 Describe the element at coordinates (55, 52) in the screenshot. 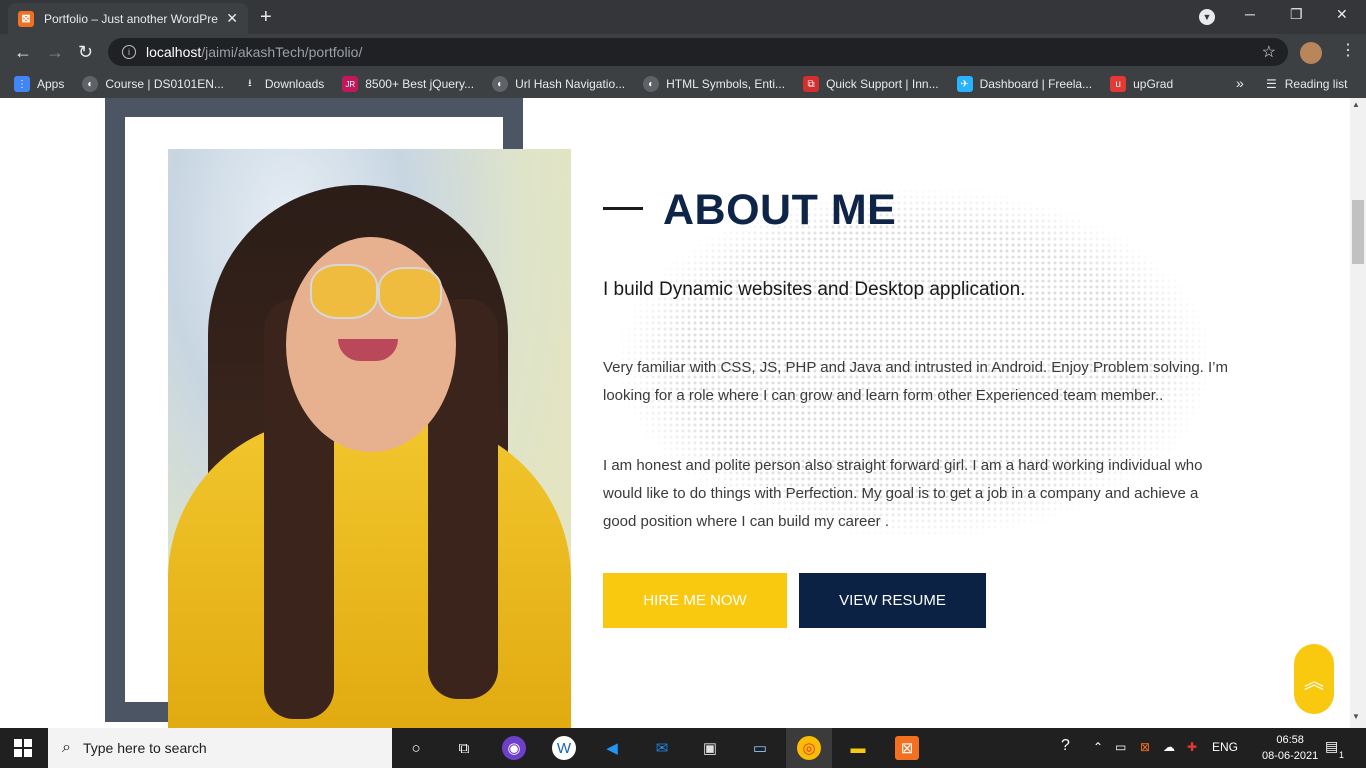

I see `forward-arrow-icon: →` at that location.